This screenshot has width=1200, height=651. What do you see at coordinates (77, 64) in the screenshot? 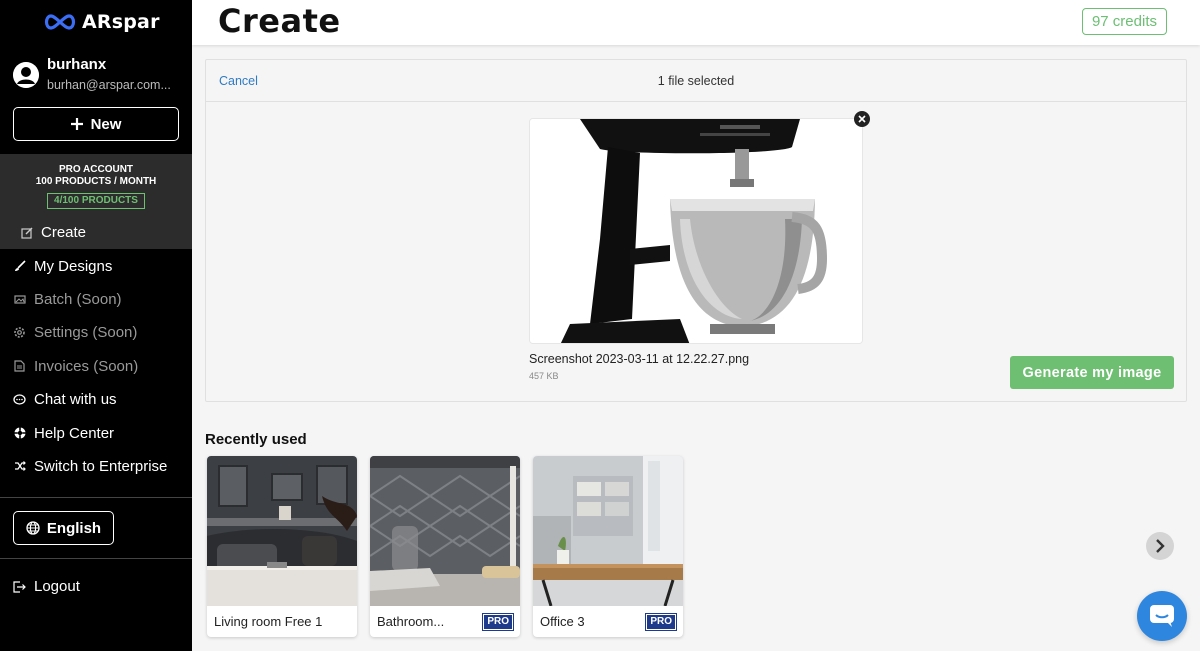
I see `user-name: burhanx` at bounding box center [77, 64].